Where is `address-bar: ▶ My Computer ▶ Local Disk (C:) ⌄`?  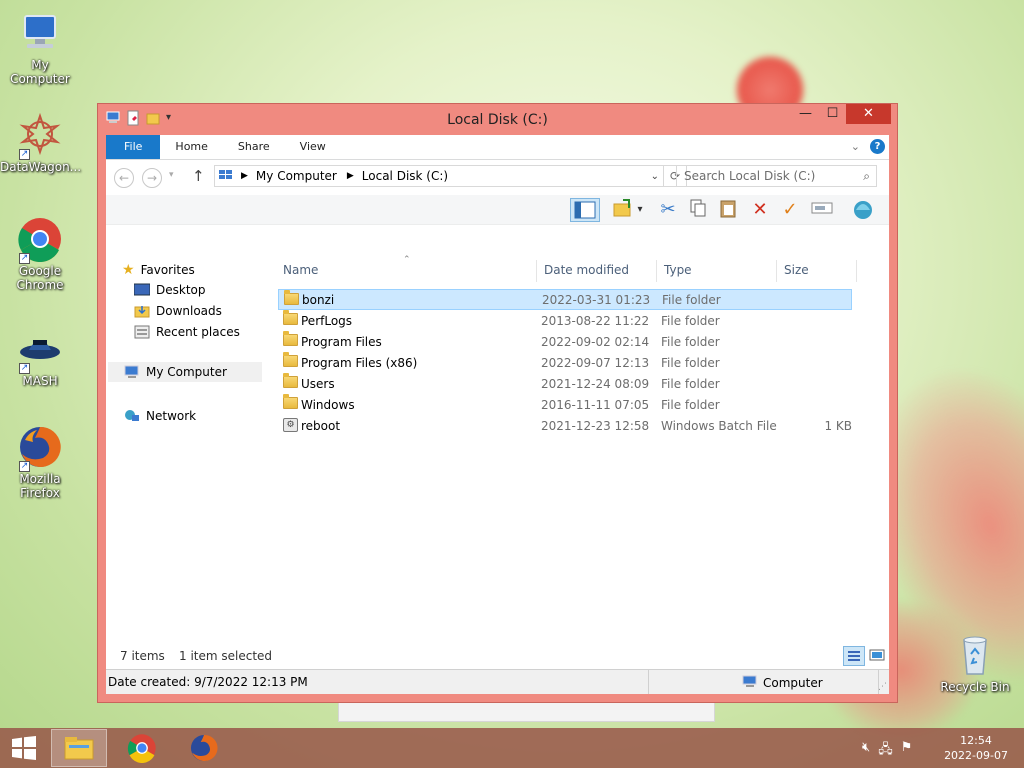
address-bar: ▶ My Computer ▶ Local Disk (C:) ⌄ is located at coordinates (439, 176).